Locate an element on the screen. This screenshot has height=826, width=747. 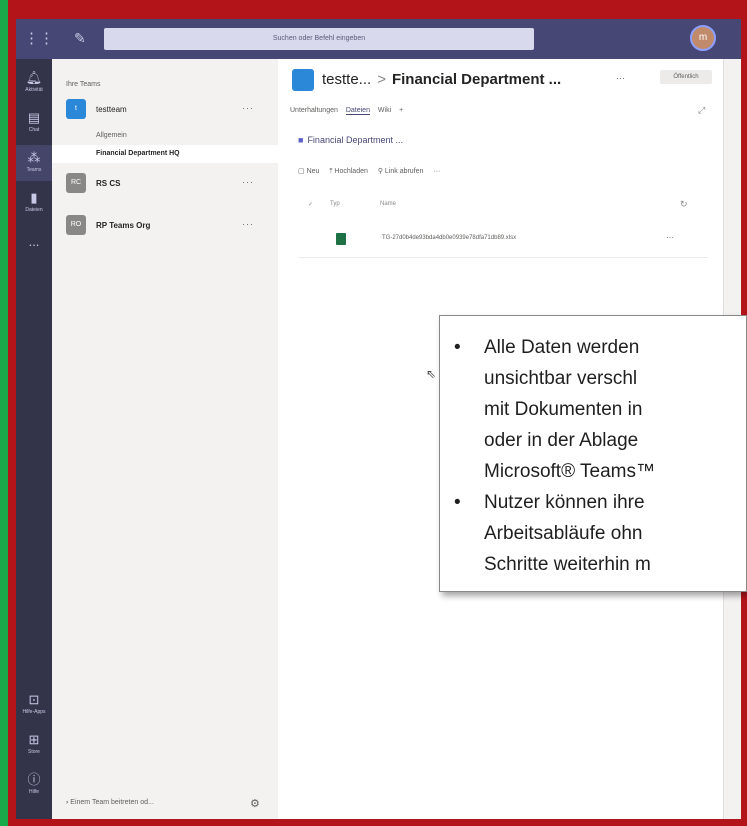
callout-line: mit Dokumenten in is located at coordinates (563, 409).